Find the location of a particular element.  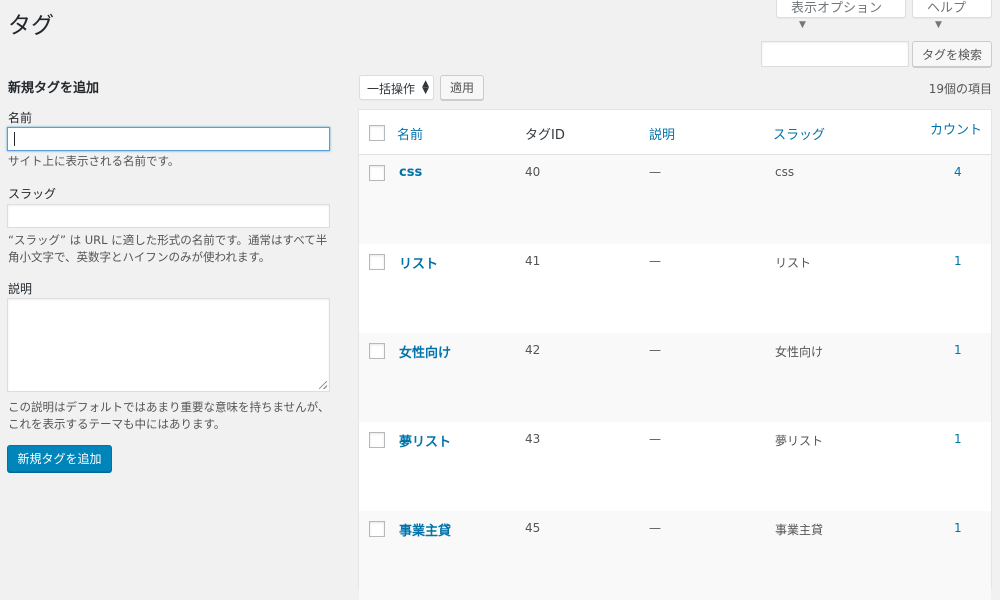

tag-search-input is located at coordinates (835, 54).